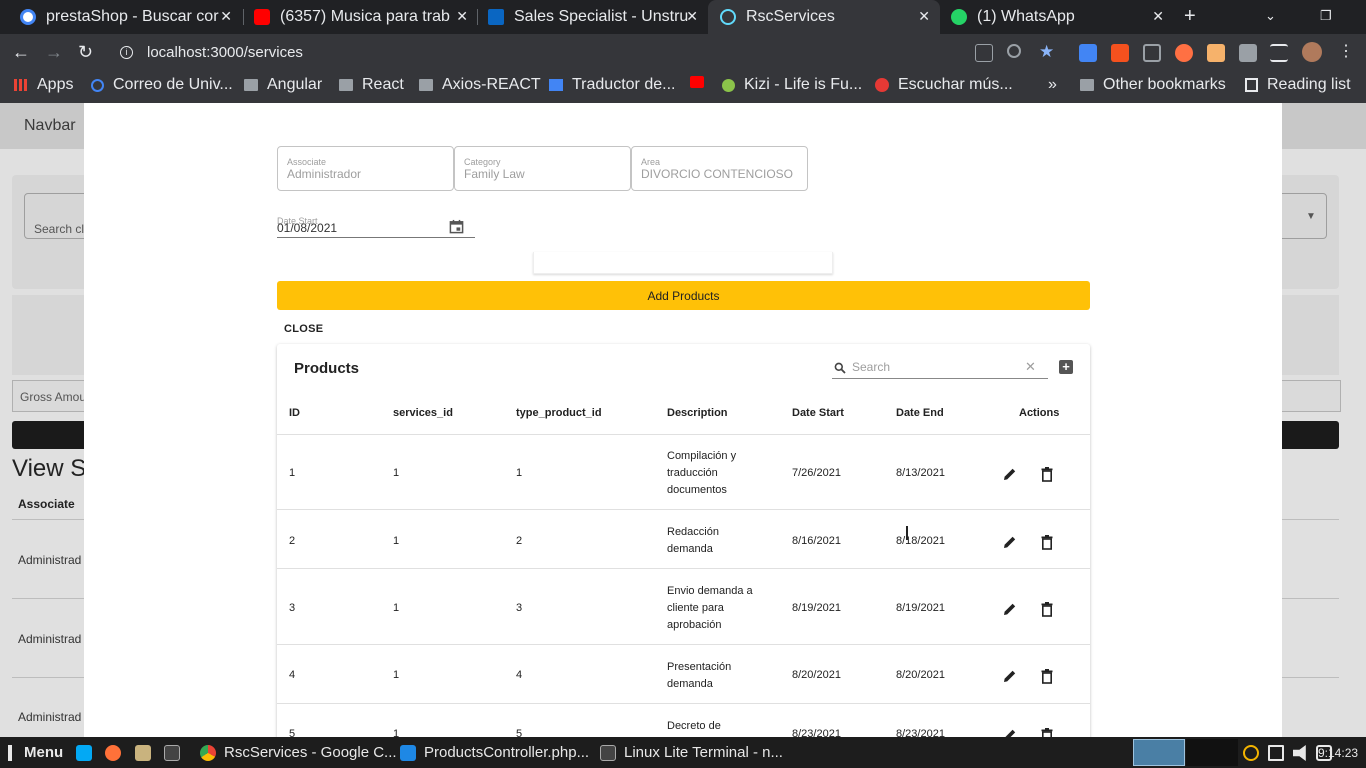 The image size is (1366, 768). Describe the element at coordinates (423, 413) in the screenshot. I see `column-header-services-id: services_id` at that location.